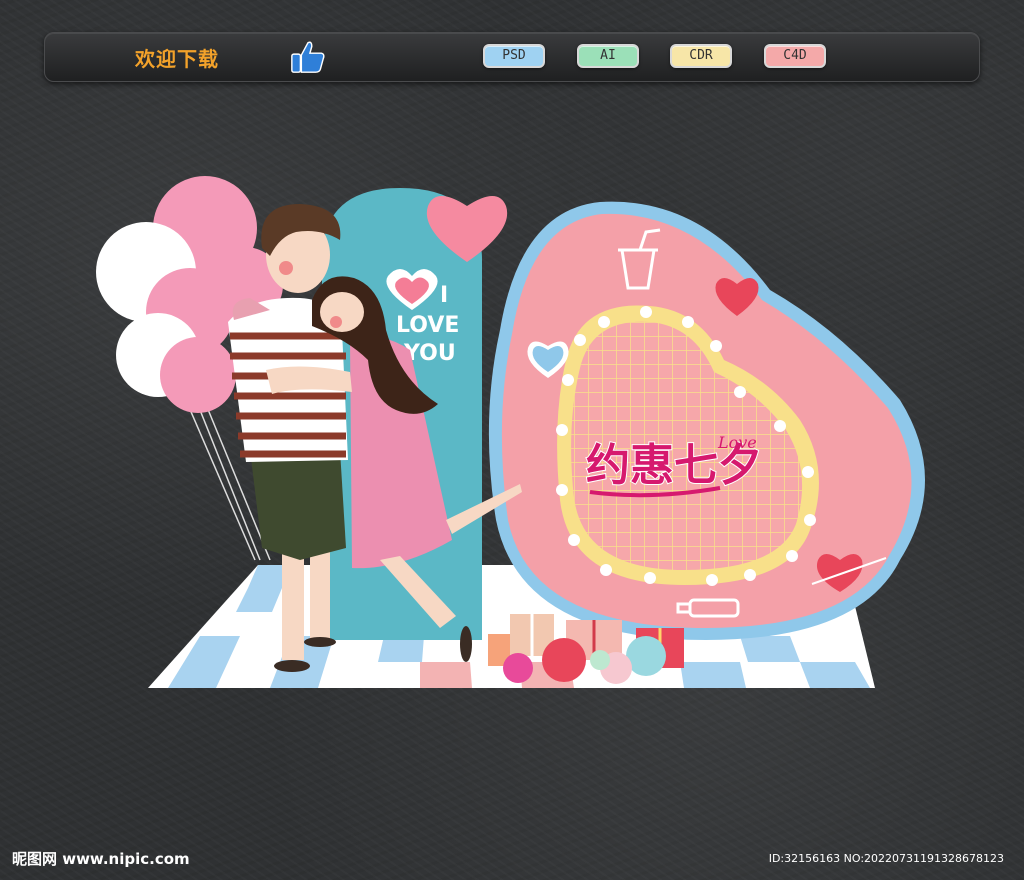  Describe the element at coordinates (737, 442) in the screenshot. I see `love-subtitle: Love` at that location.